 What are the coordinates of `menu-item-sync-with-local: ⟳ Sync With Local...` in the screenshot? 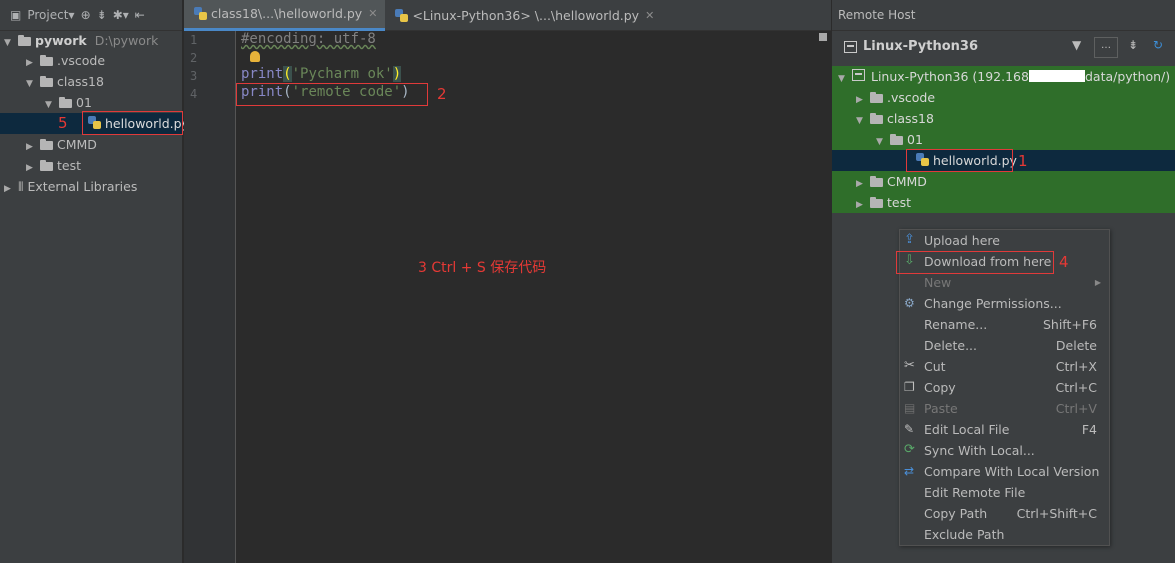 It's located at (1004, 450).